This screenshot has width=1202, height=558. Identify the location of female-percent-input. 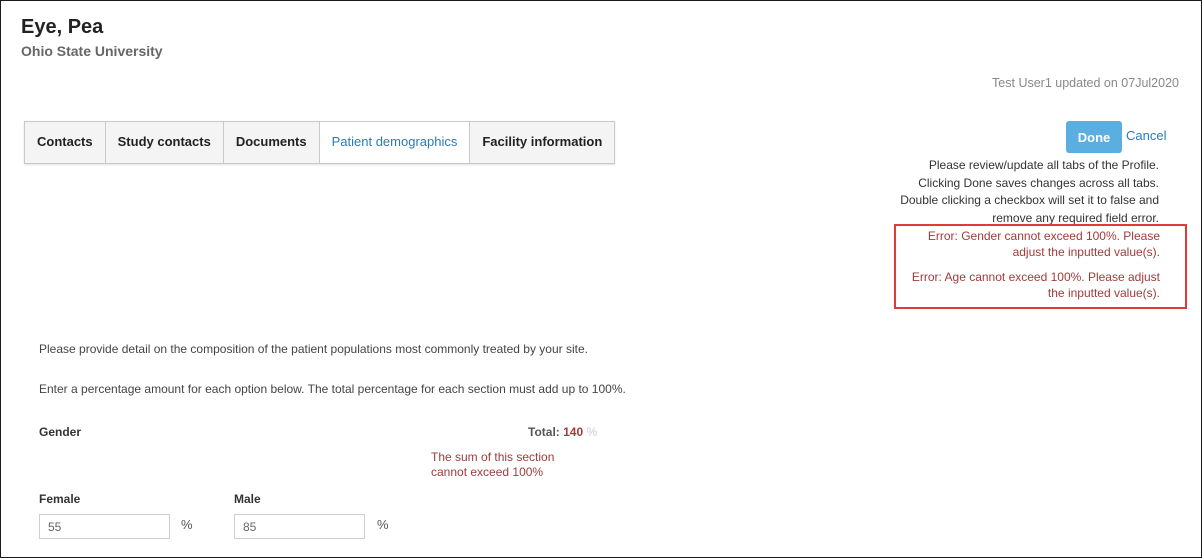
(104, 526).